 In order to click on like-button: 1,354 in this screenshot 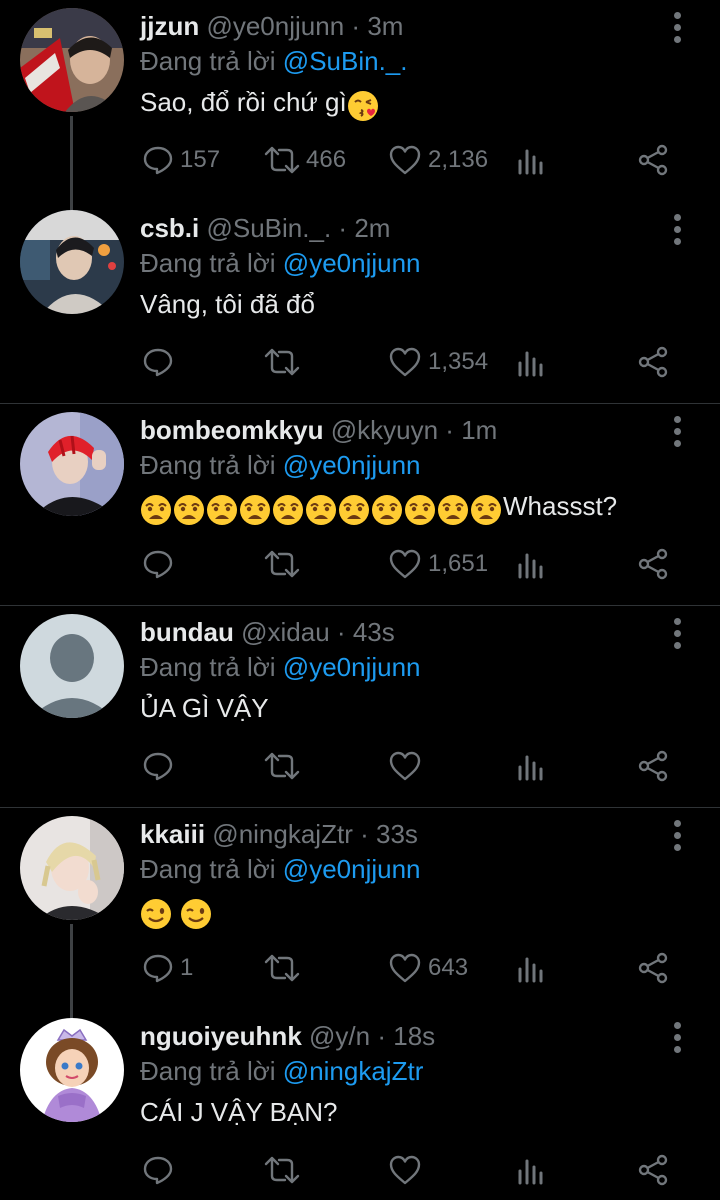, I will do `click(438, 362)`.